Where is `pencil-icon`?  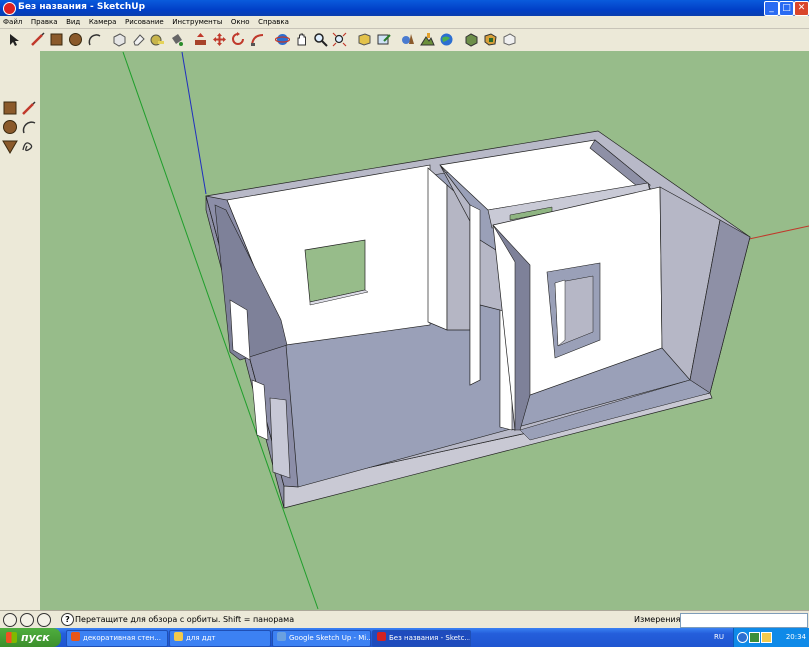
pencil-icon is located at coordinates (29, 108).